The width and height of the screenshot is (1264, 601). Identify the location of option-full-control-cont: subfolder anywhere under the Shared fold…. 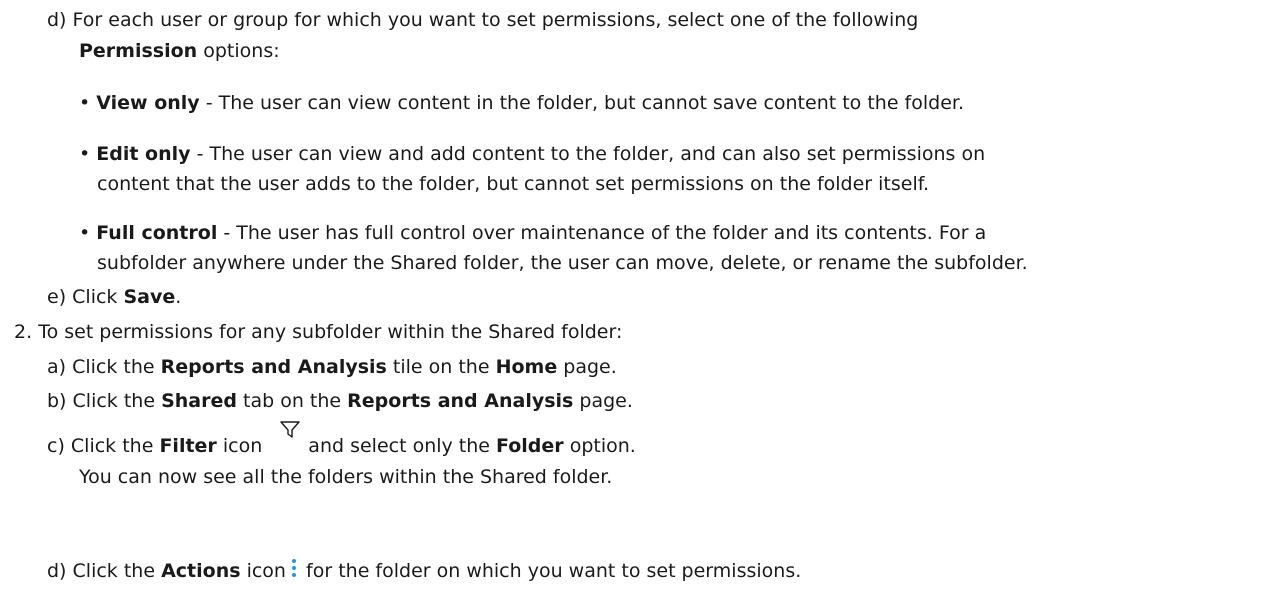
(562, 263).